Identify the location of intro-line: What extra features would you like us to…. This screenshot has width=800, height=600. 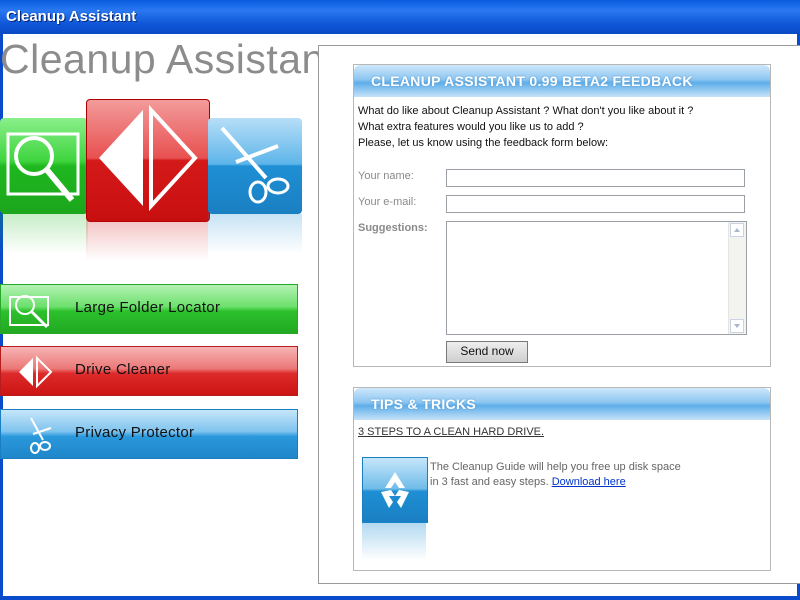
(471, 127).